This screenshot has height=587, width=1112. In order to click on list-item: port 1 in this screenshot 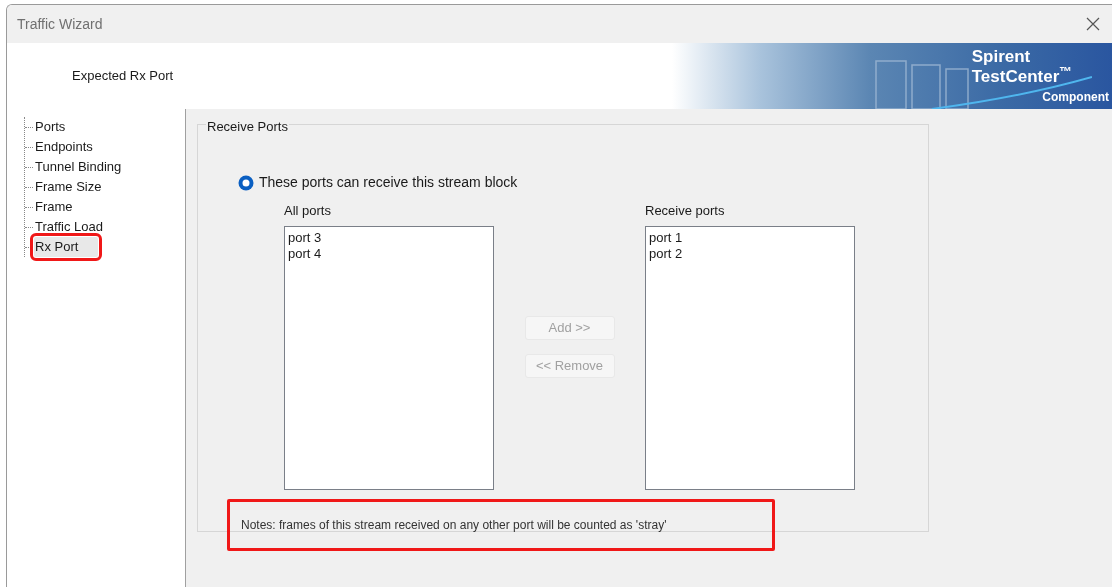, I will do `click(750, 237)`.